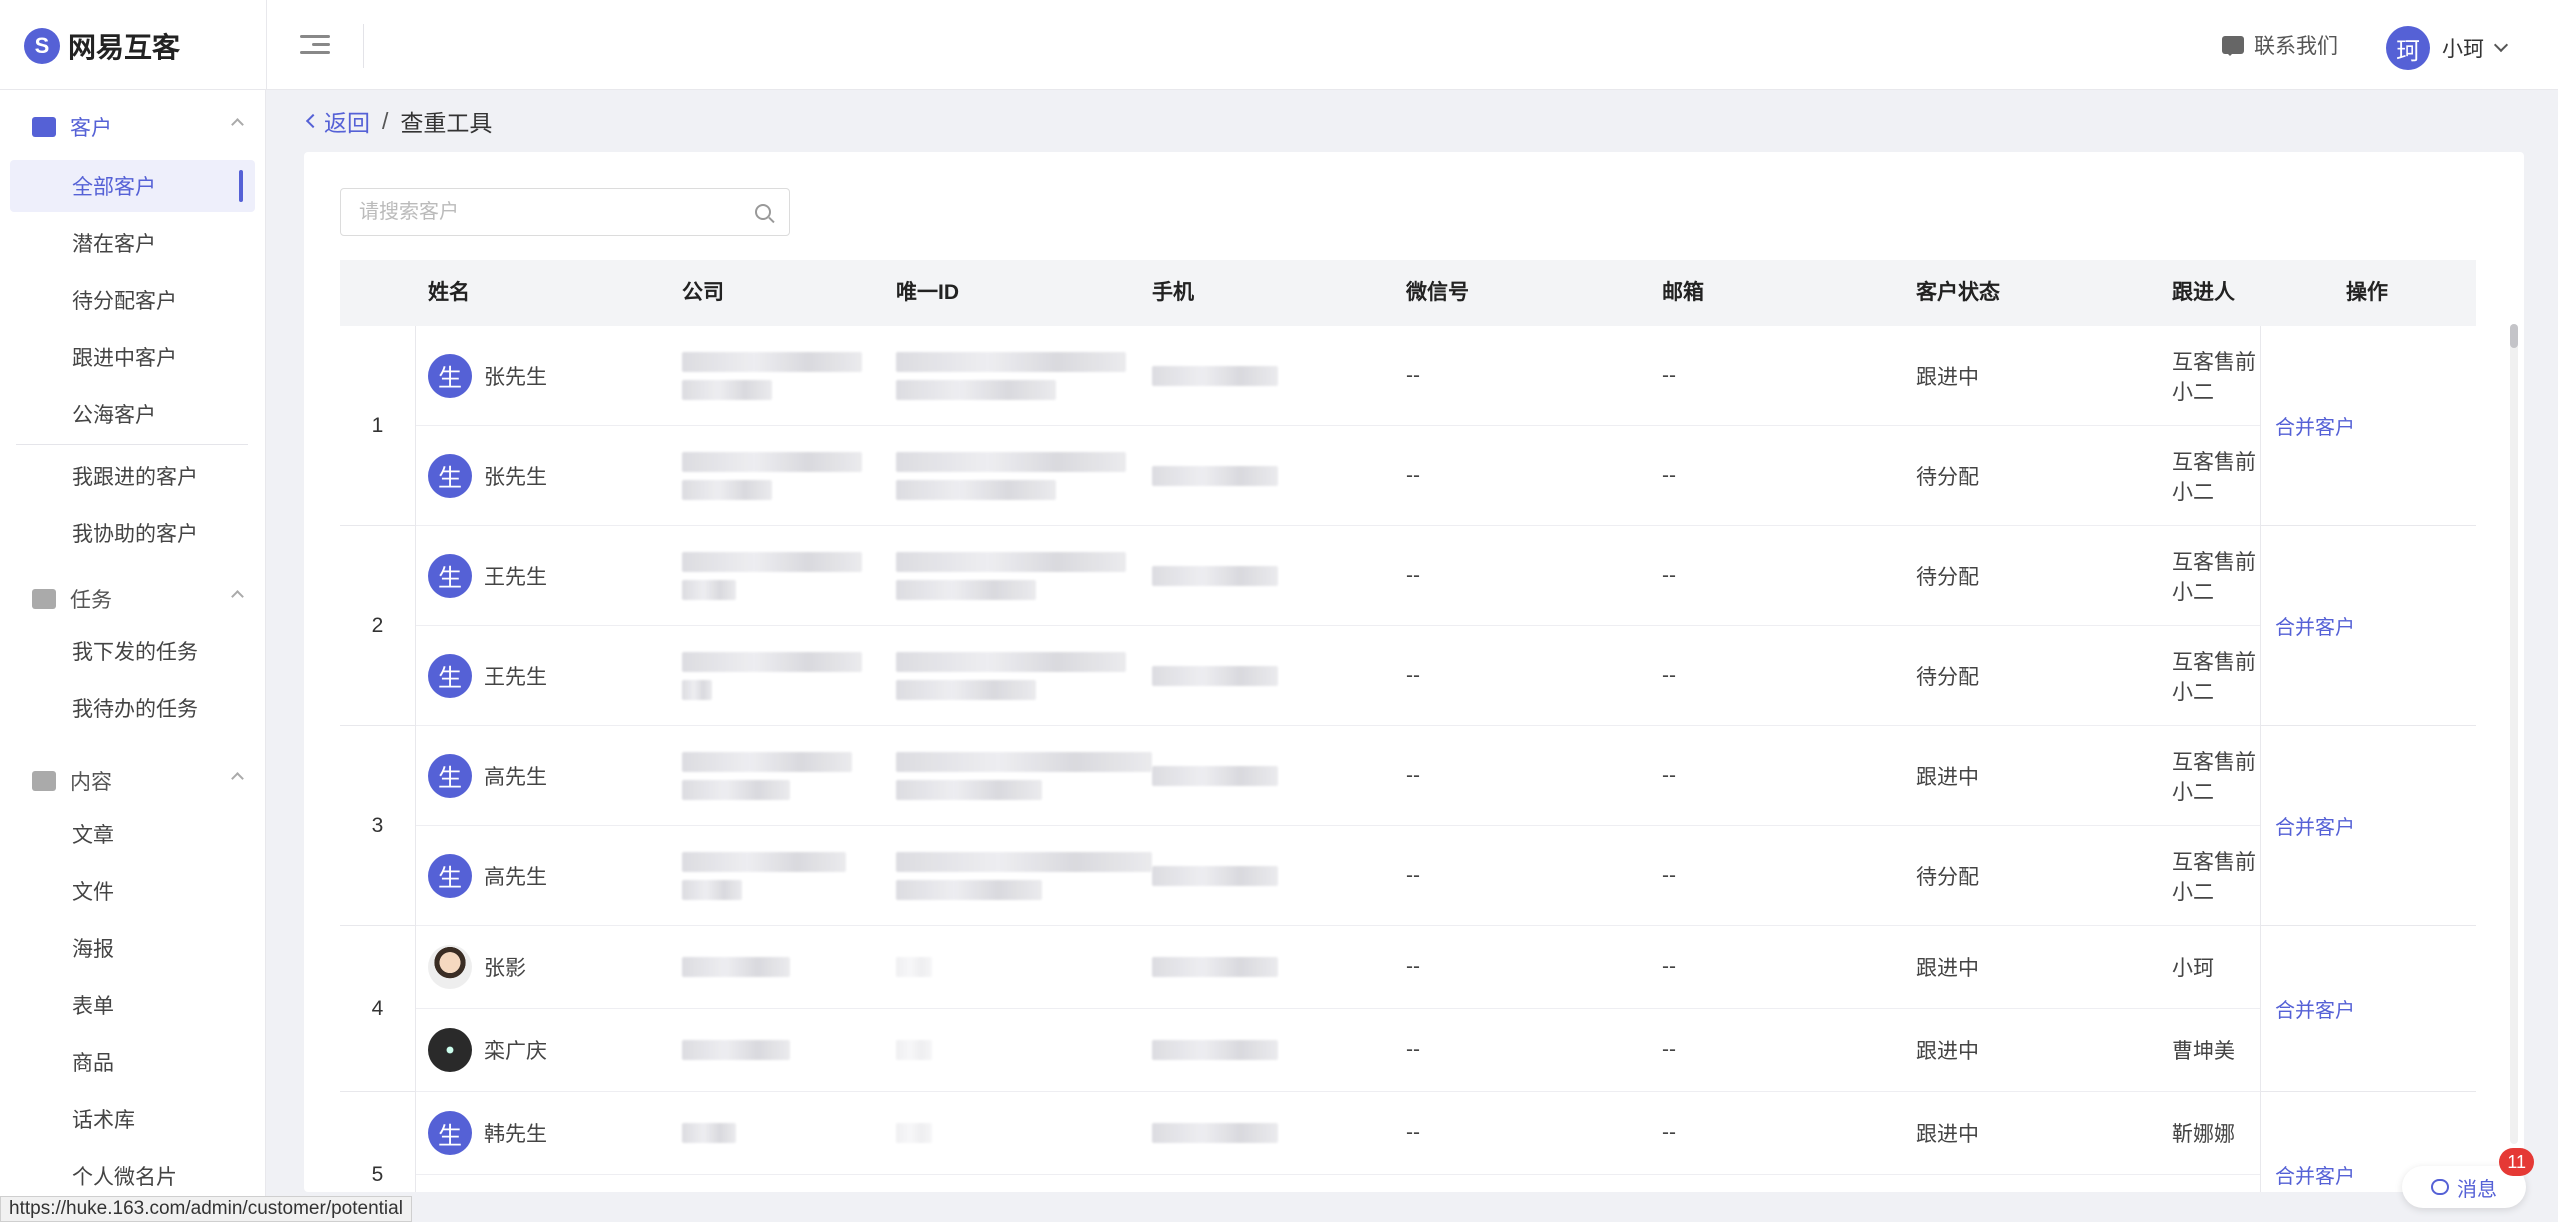 This screenshot has width=2558, height=1222. What do you see at coordinates (138, 781) in the screenshot?
I see `sidebar-group-content: 内容` at bounding box center [138, 781].